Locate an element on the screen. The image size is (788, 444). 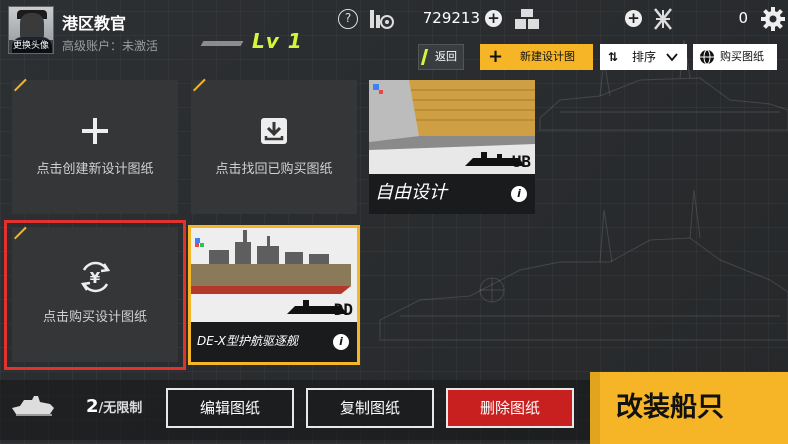
coin-stack-icon is located at coordinates (382, 19).